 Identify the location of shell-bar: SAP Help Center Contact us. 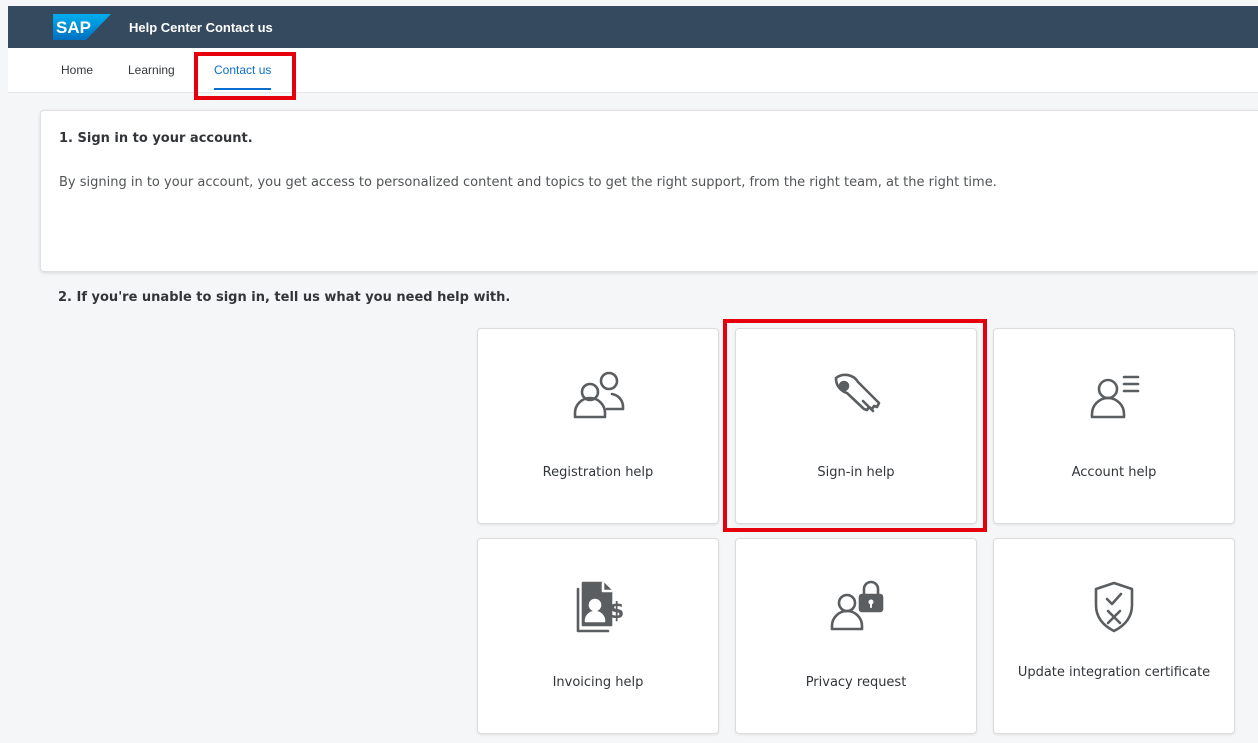
(633, 27).